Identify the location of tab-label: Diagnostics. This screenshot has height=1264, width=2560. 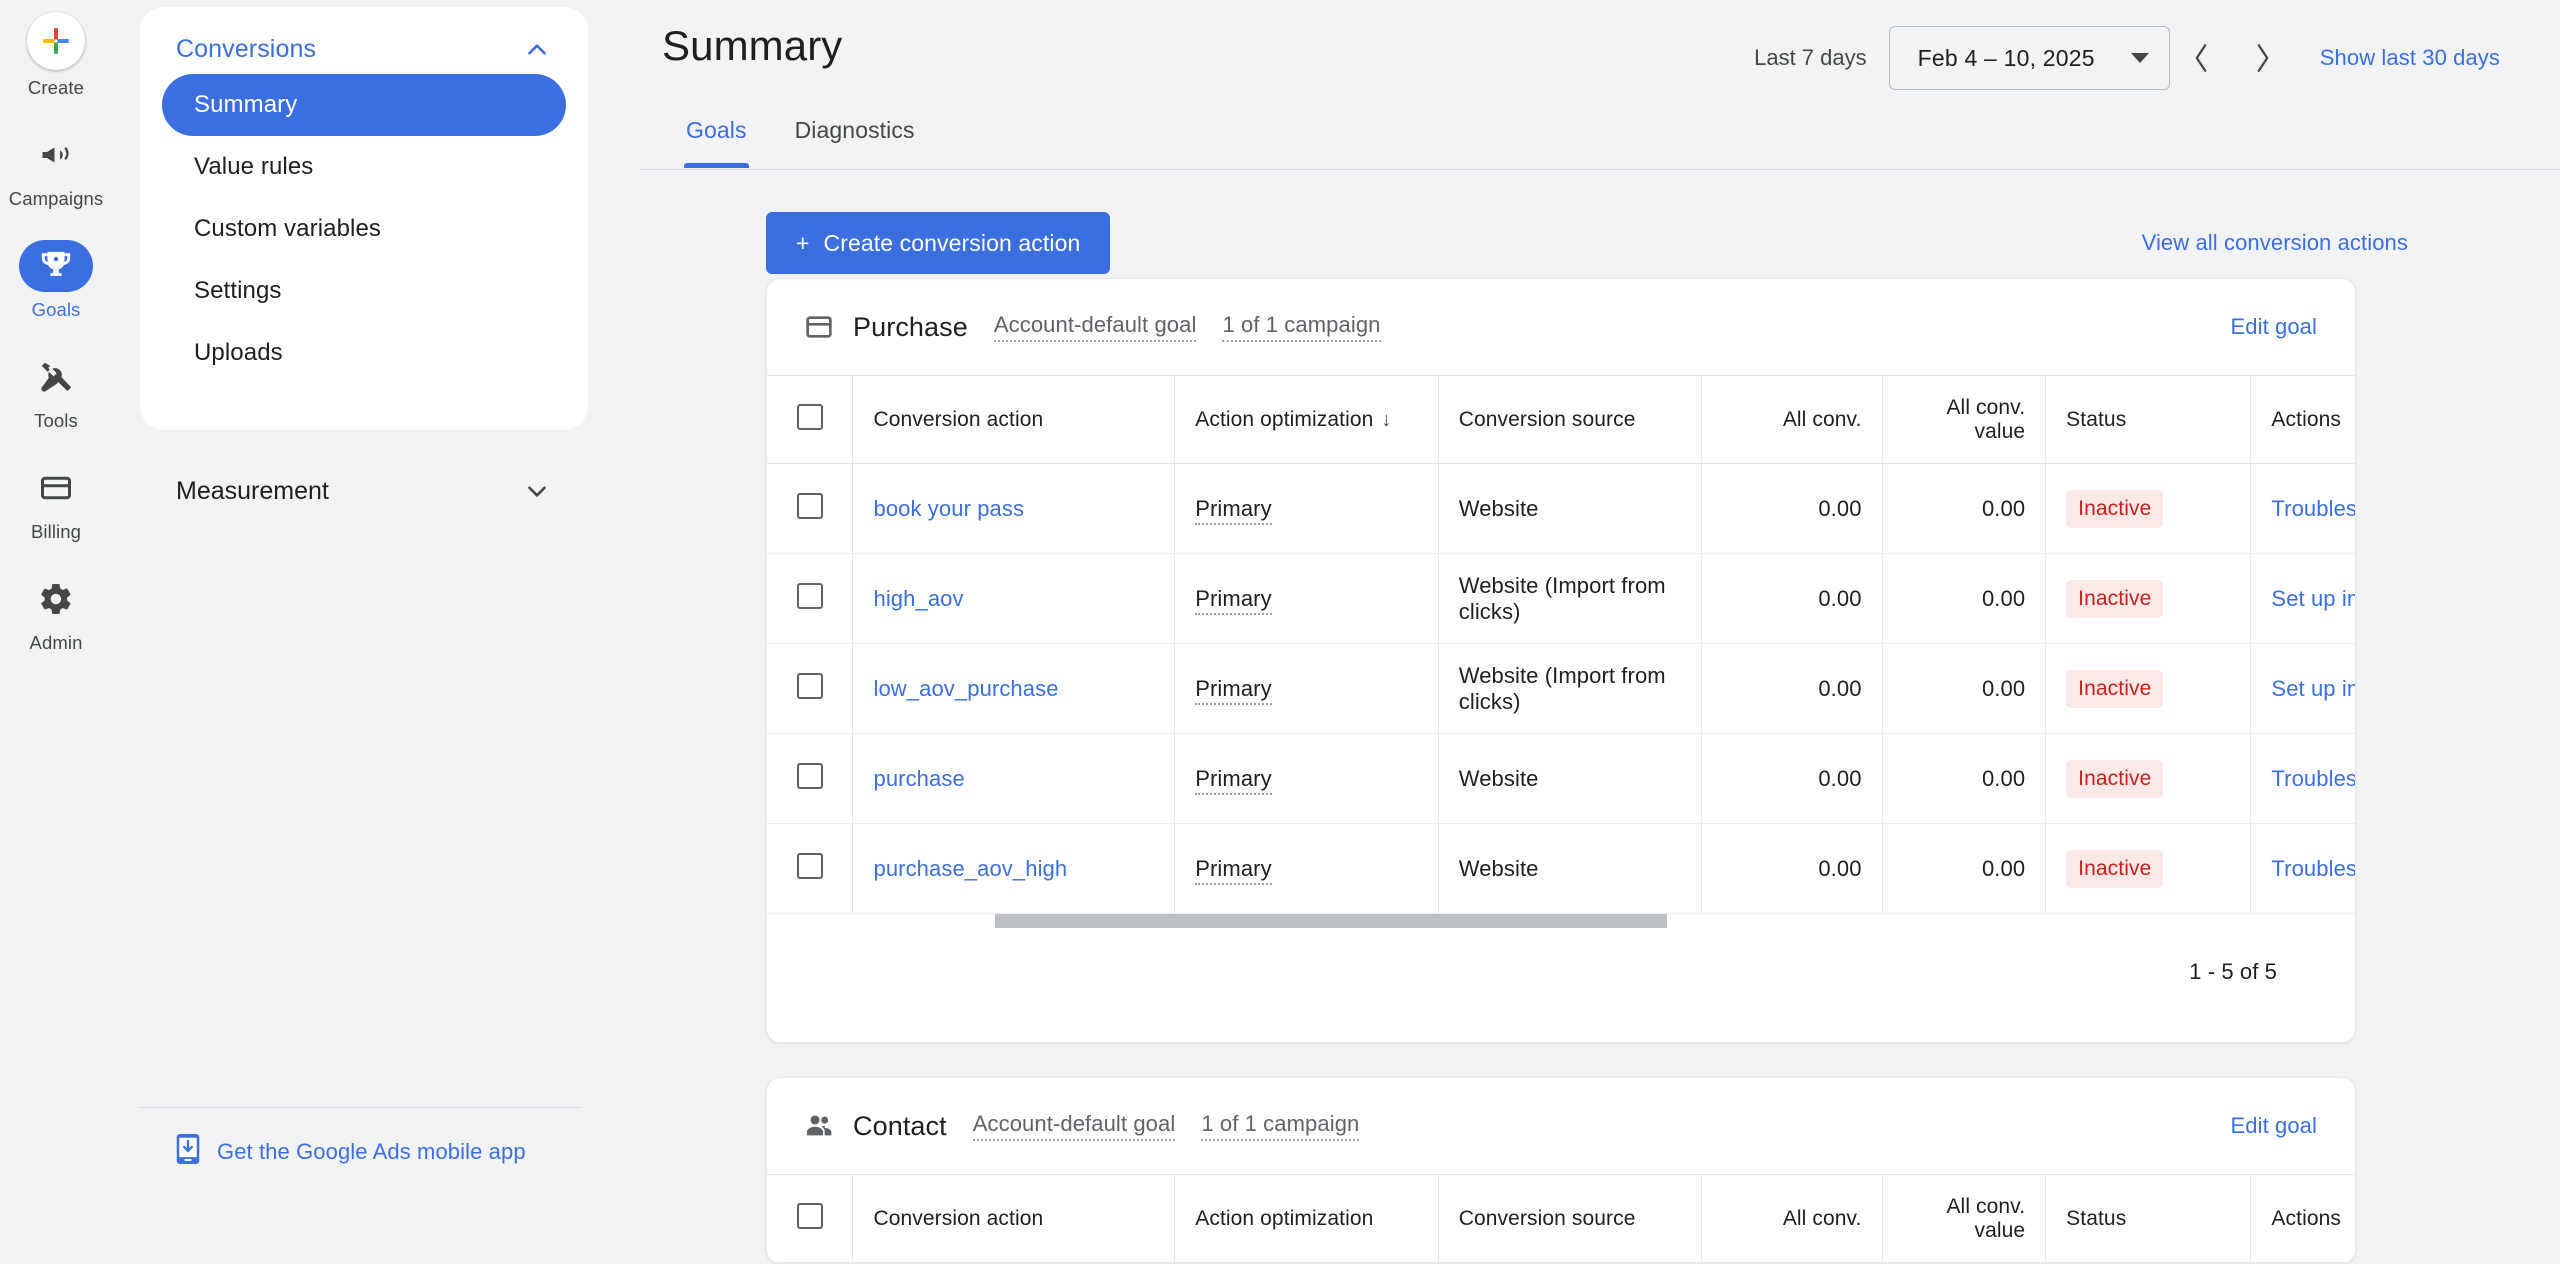
(854, 129).